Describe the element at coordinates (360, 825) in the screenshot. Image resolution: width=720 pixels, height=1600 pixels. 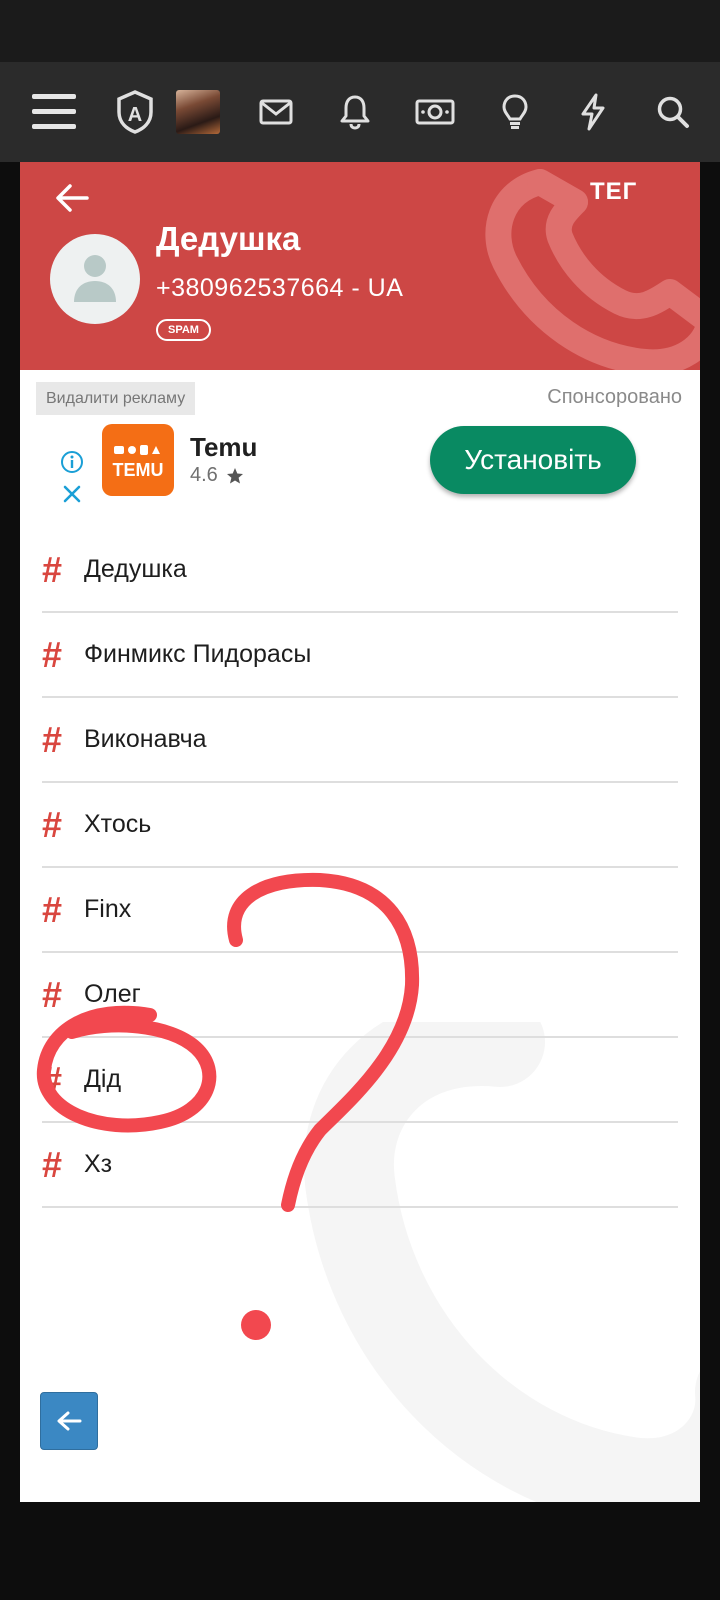
I see `tag-item: # Хтось` at that location.